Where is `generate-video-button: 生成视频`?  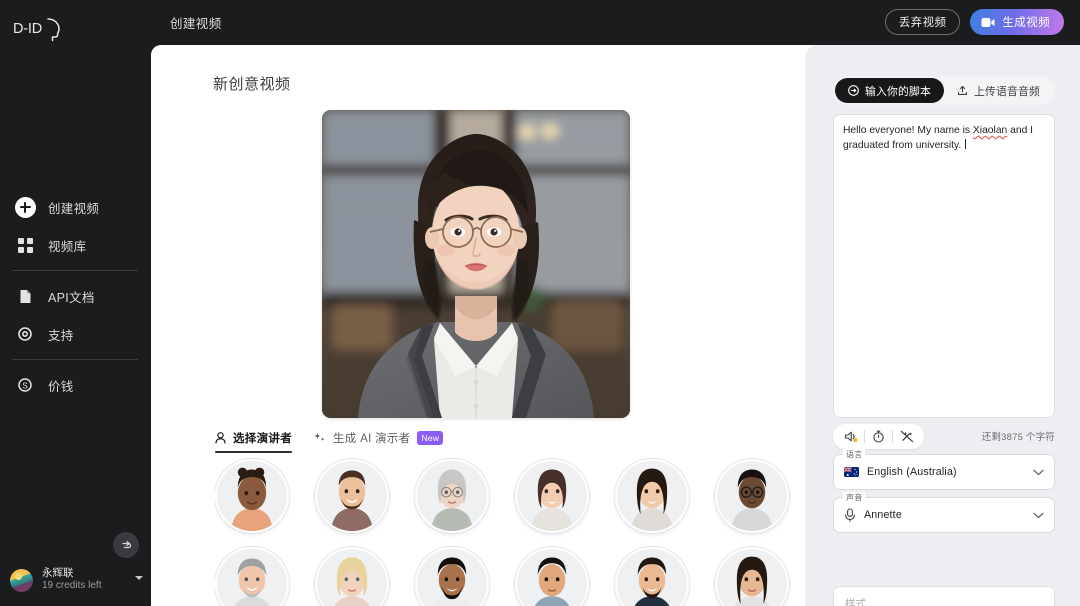
generate-video-button: 生成视频 is located at coordinates (1017, 22).